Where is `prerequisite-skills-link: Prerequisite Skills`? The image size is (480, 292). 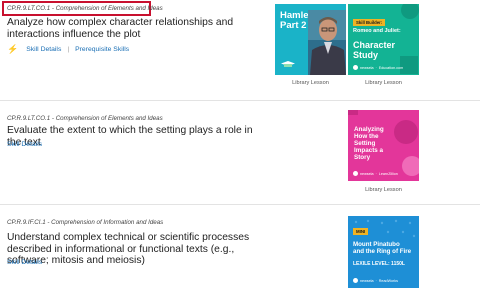 prerequisite-skills-link: Prerequisite Skills is located at coordinates (102, 49).